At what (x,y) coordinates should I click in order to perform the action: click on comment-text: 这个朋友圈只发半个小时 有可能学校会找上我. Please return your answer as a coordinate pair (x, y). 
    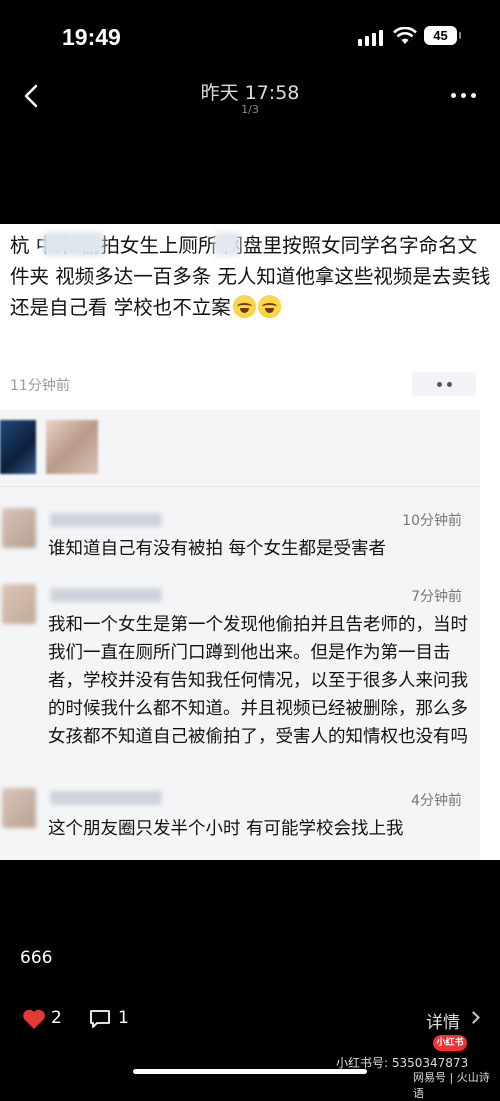
    Looking at the image, I should click on (226, 829).